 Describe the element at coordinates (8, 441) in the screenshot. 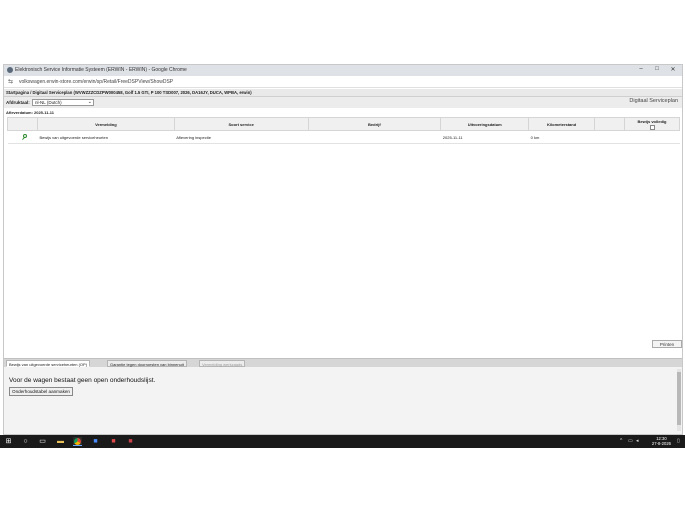

I see `windows-start-icon: ⊞` at that location.